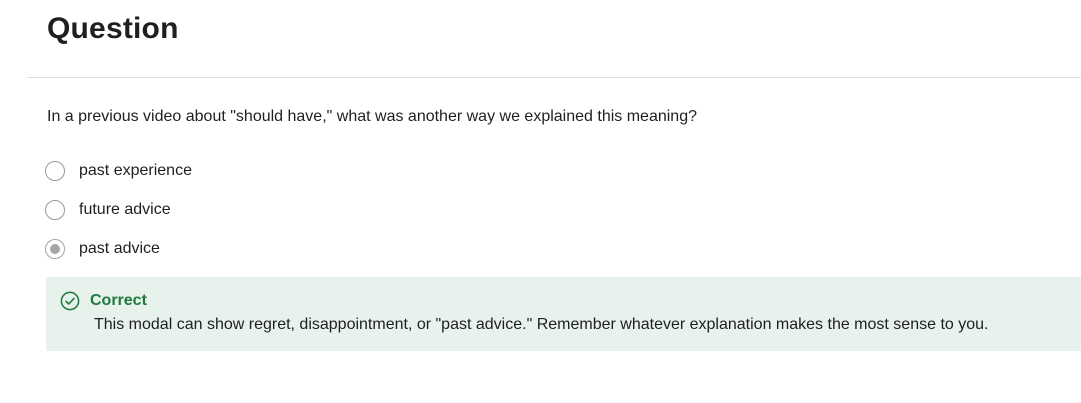  I want to click on radio-dot, so click(55, 249).